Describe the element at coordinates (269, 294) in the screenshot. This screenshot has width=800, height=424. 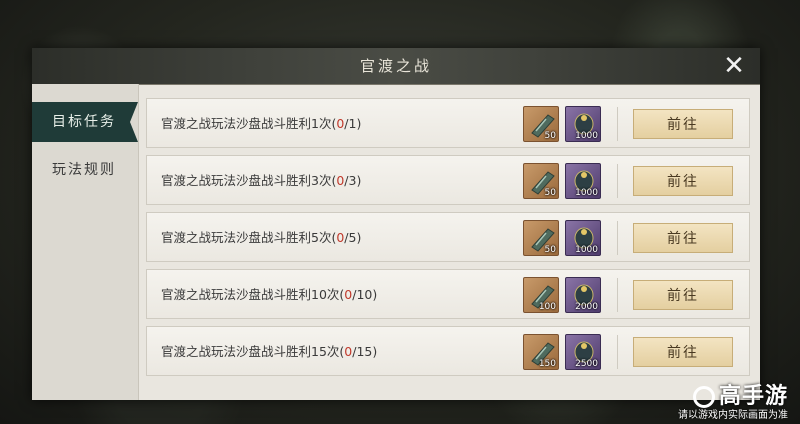
I see `task-description: 官渡之战玩法沙盘战斗胜利10次(0/10)` at that location.